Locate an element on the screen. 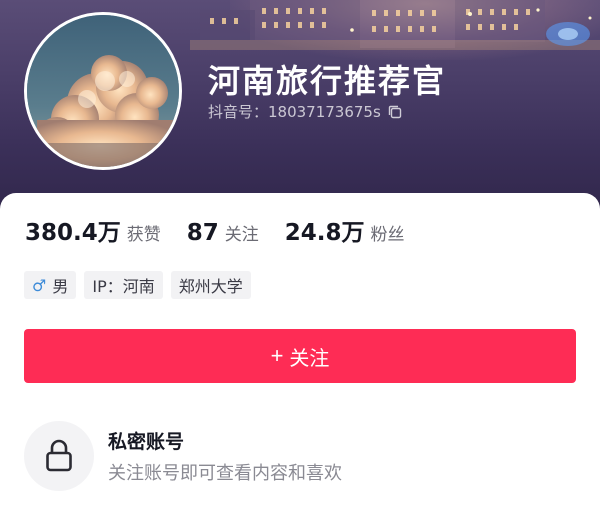  profile-tags: ♂ 男 IP：河南 郑州大学 is located at coordinates (141, 285).